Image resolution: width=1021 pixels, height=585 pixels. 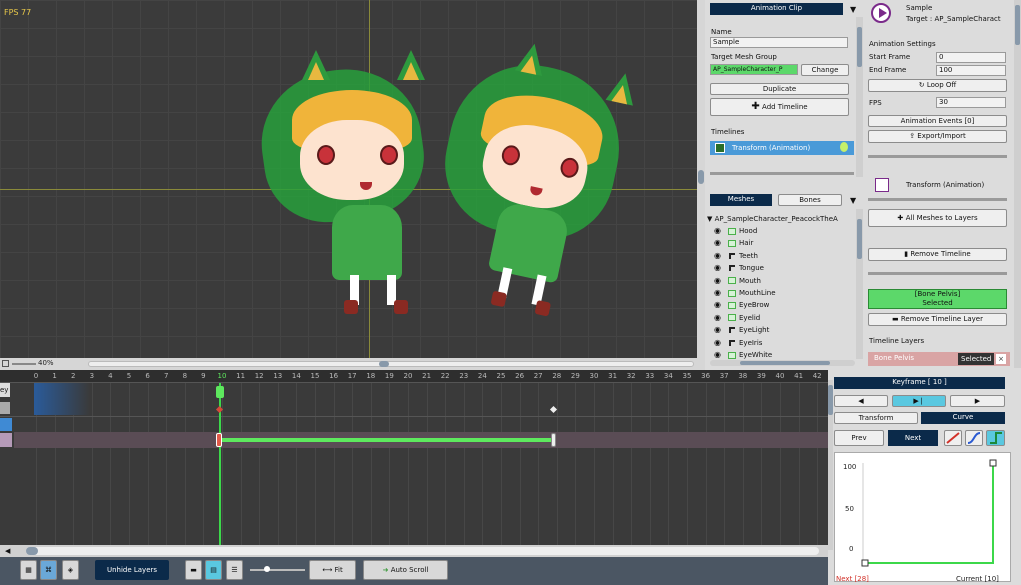 I want to click on properties-scrollbar, so click(x=1017, y=184).